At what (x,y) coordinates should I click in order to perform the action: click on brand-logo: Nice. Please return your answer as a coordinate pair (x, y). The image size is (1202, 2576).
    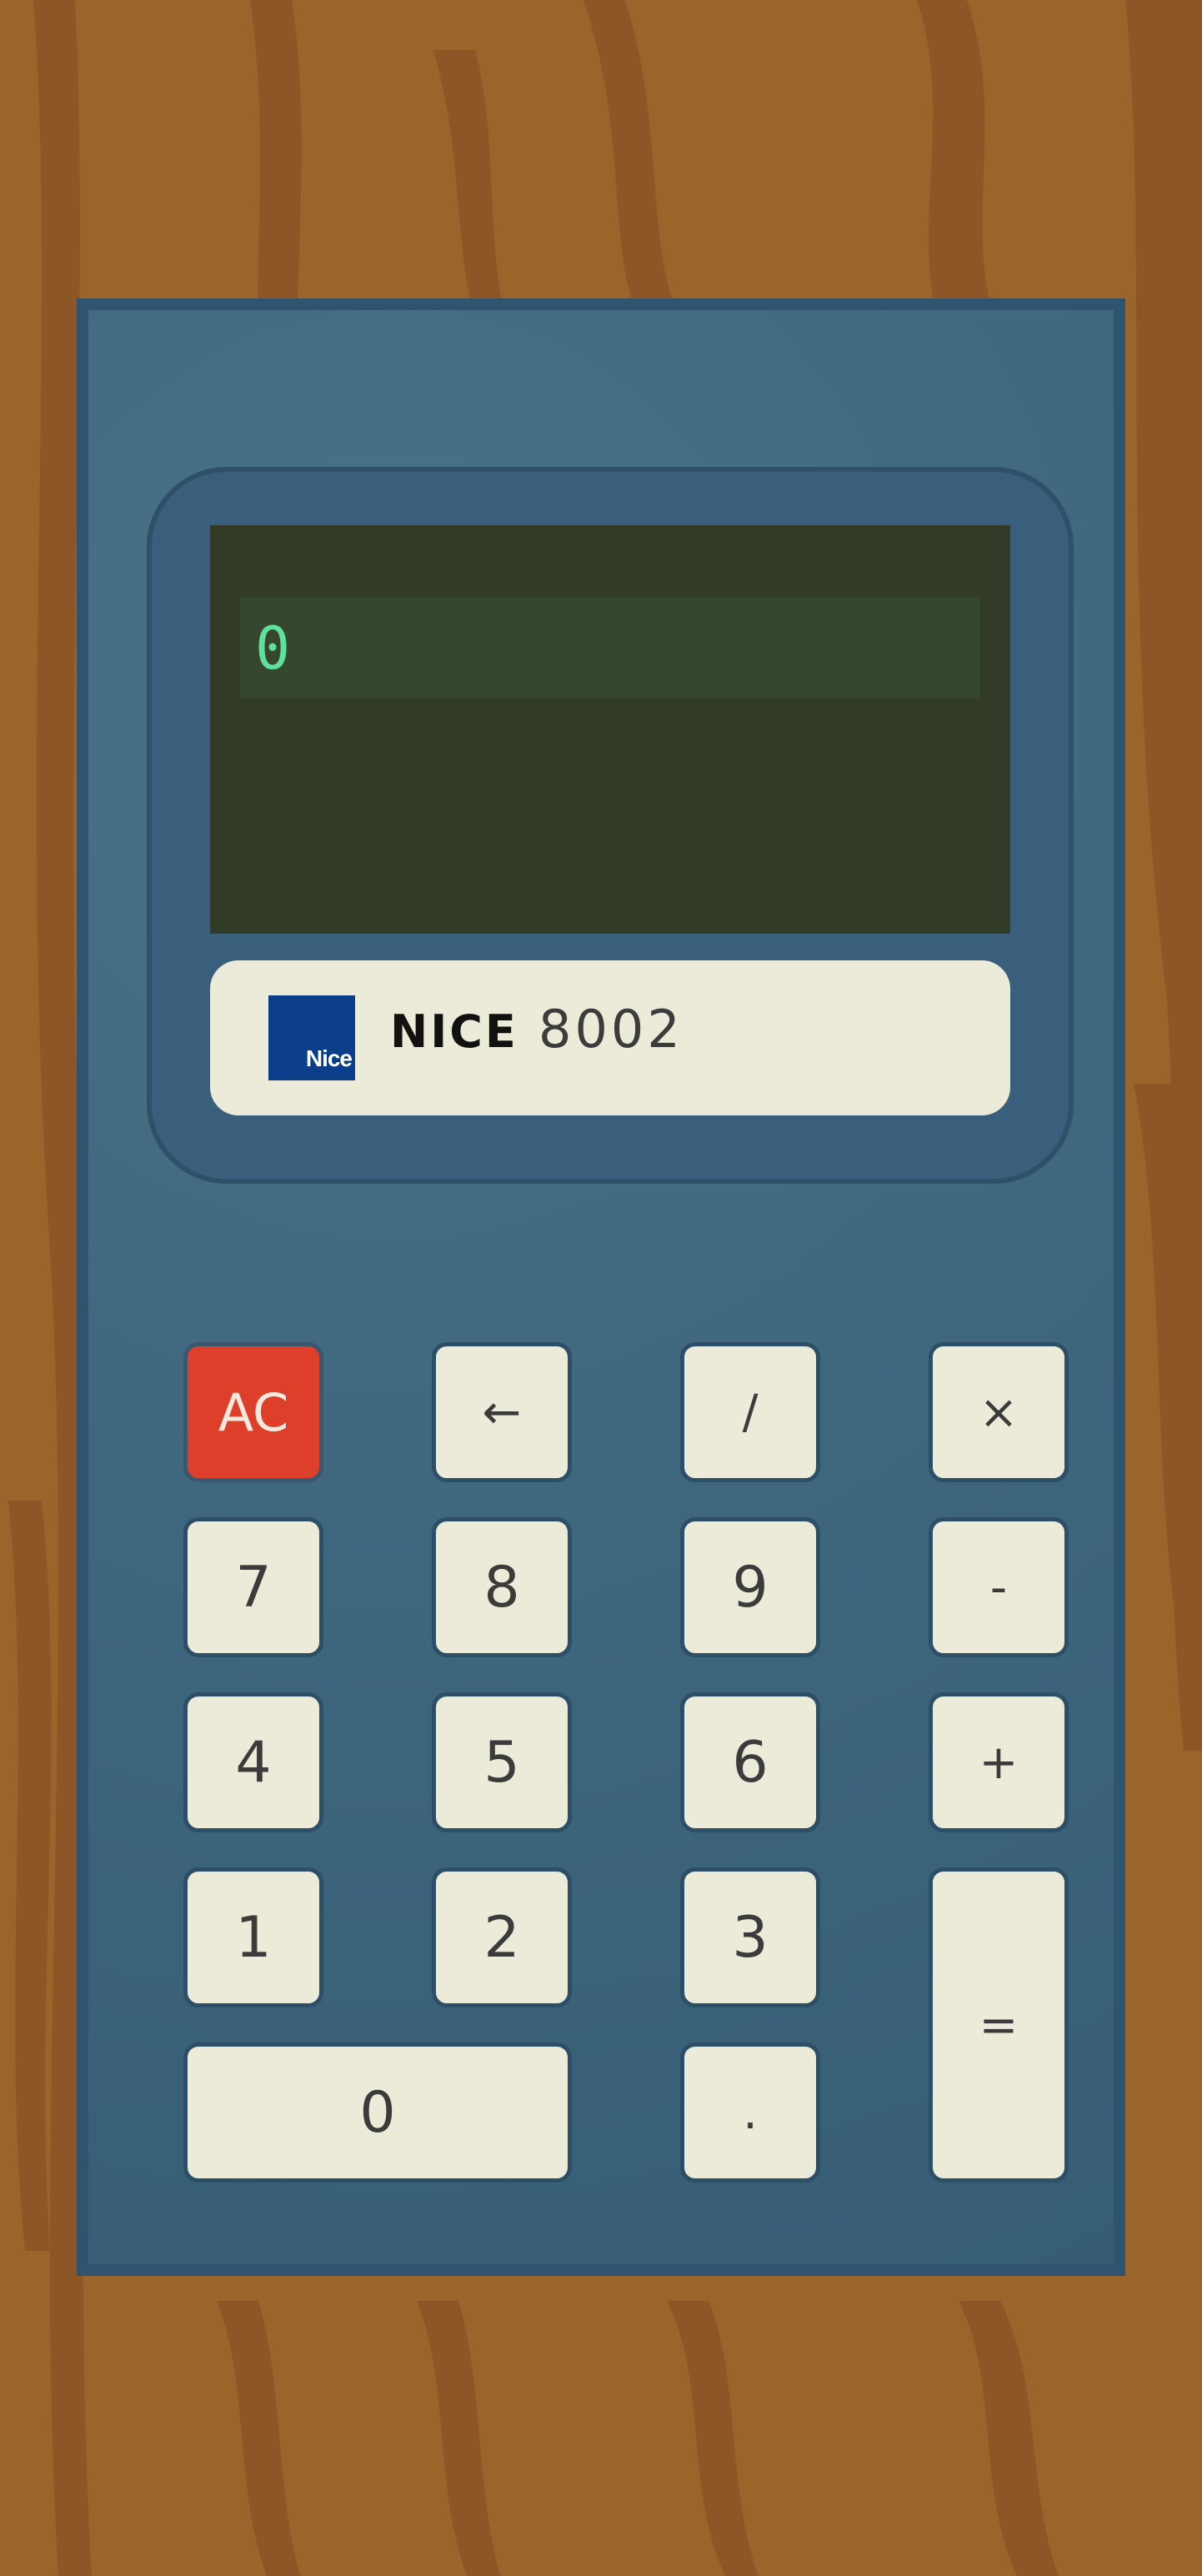
    Looking at the image, I should click on (311, 1037).